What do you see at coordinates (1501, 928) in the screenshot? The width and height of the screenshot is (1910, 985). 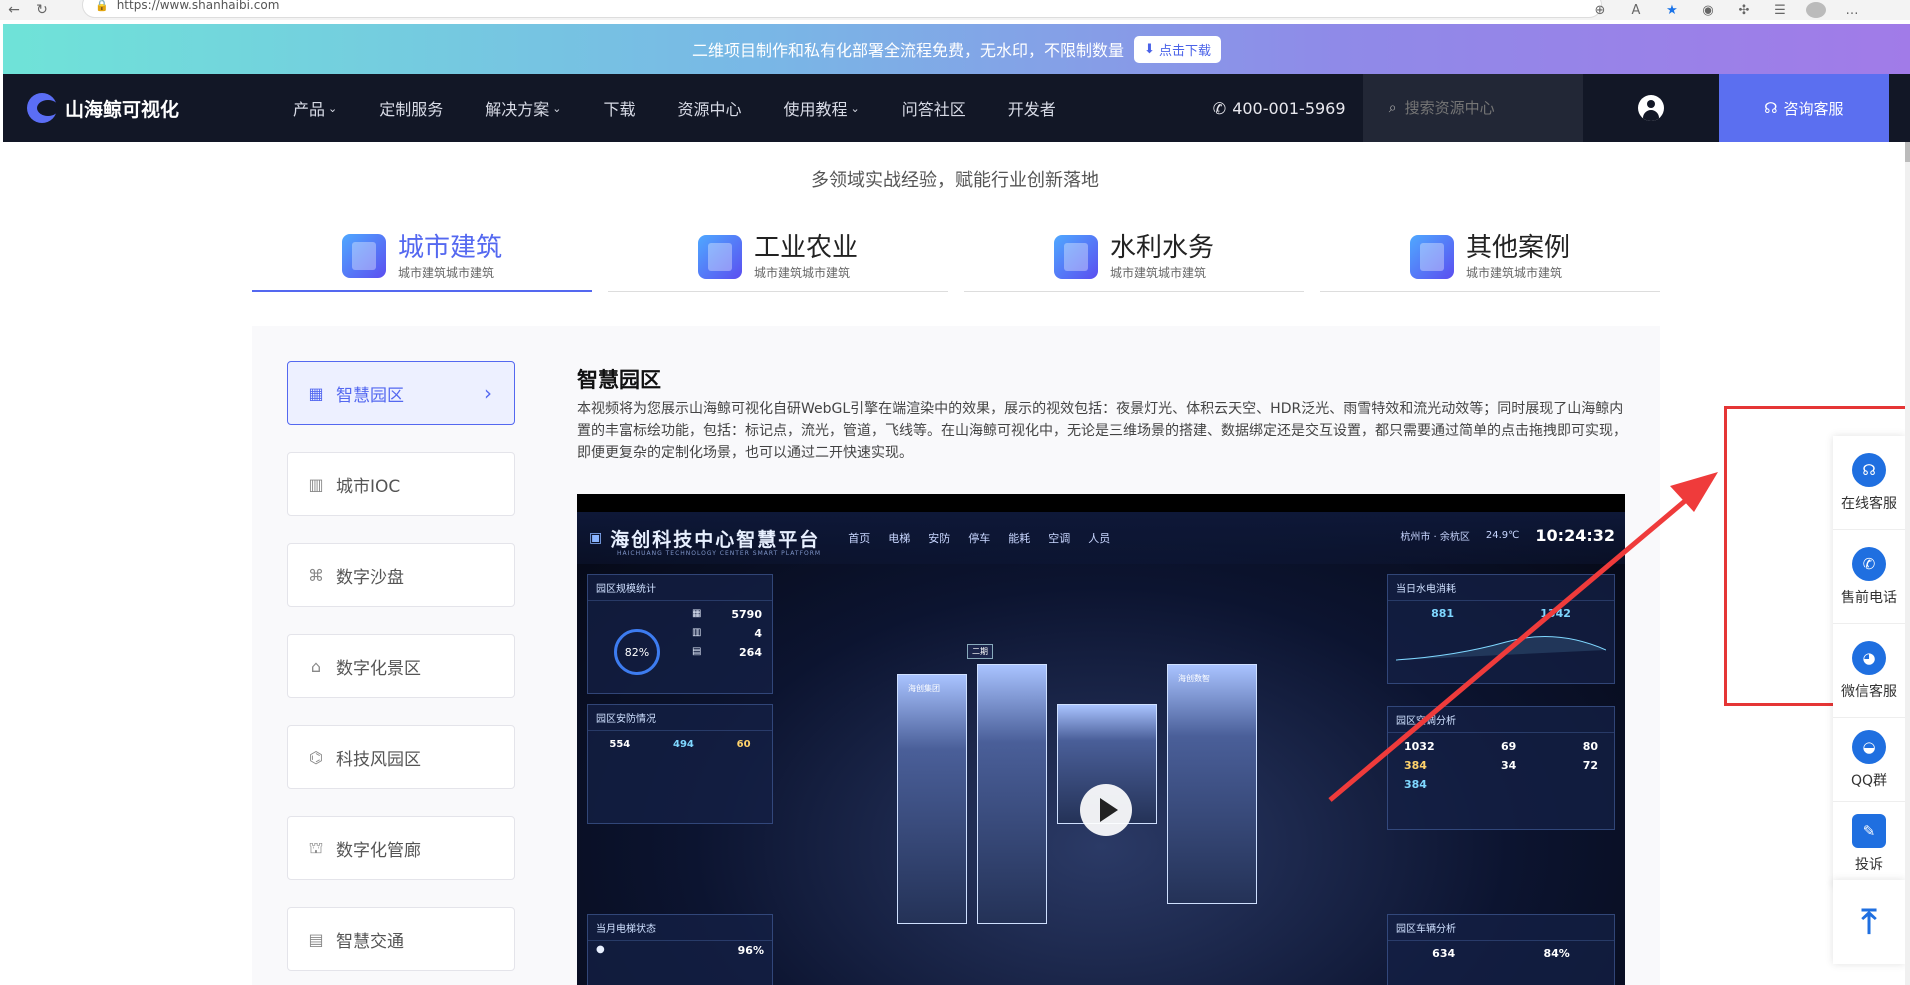 I see `panel-title: 园区车辆分析` at bounding box center [1501, 928].